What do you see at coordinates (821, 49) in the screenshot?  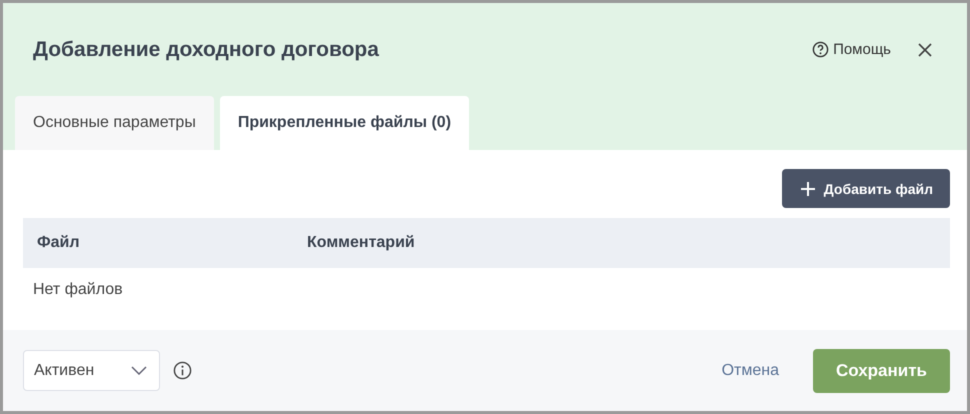 I see `help-icon` at bounding box center [821, 49].